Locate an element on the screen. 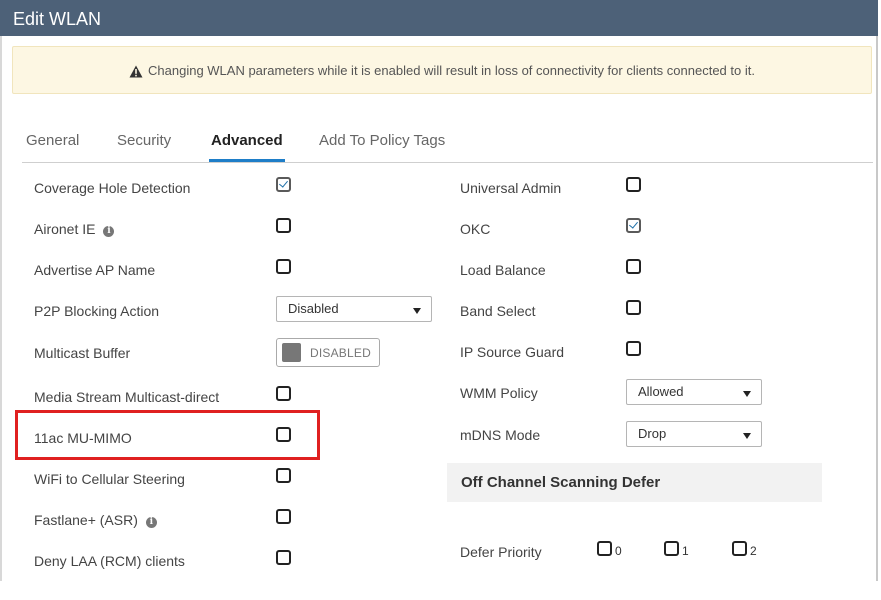 This screenshot has width=881, height=600. defer-priority-0-label: 0 is located at coordinates (618, 551).